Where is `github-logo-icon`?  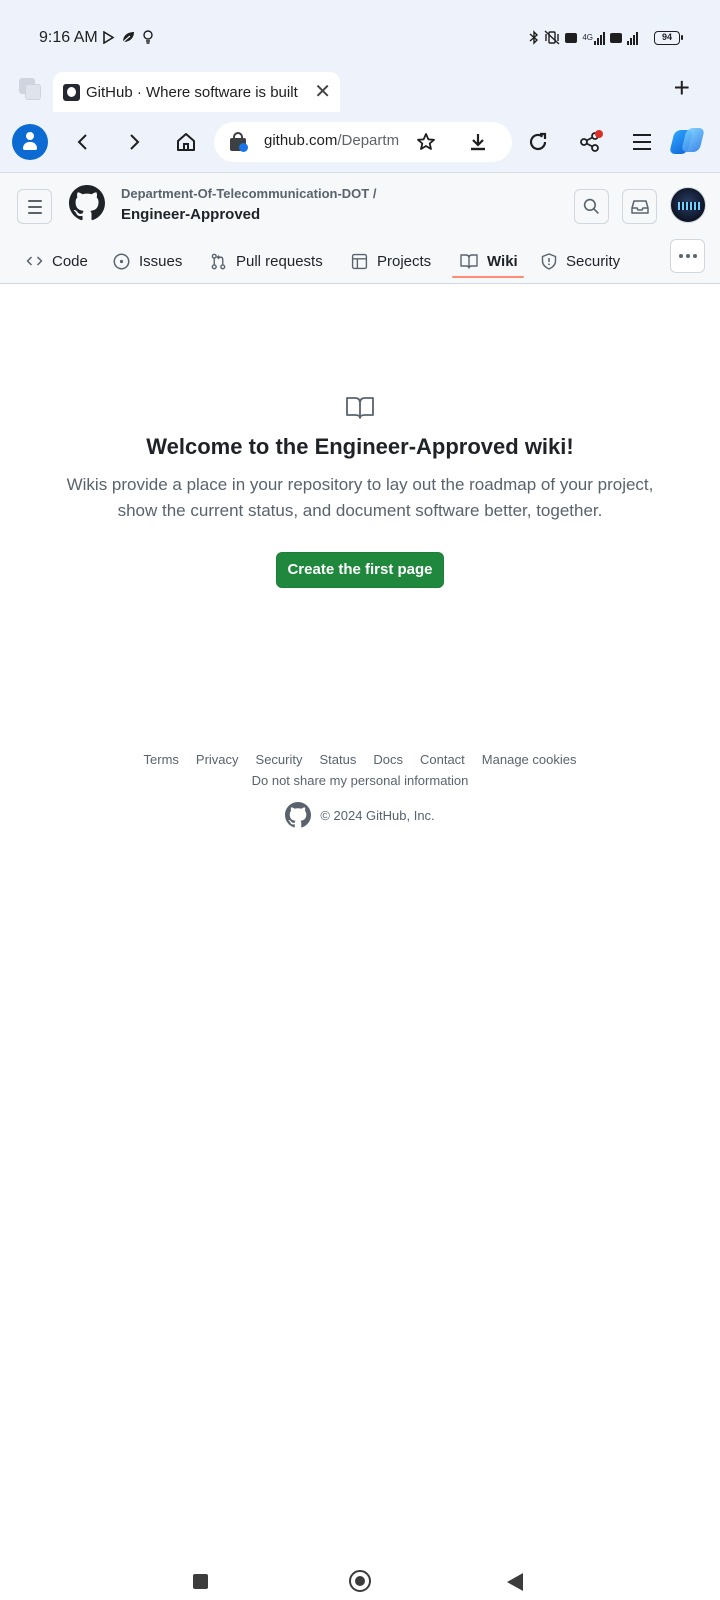 github-logo-icon is located at coordinates (87, 203).